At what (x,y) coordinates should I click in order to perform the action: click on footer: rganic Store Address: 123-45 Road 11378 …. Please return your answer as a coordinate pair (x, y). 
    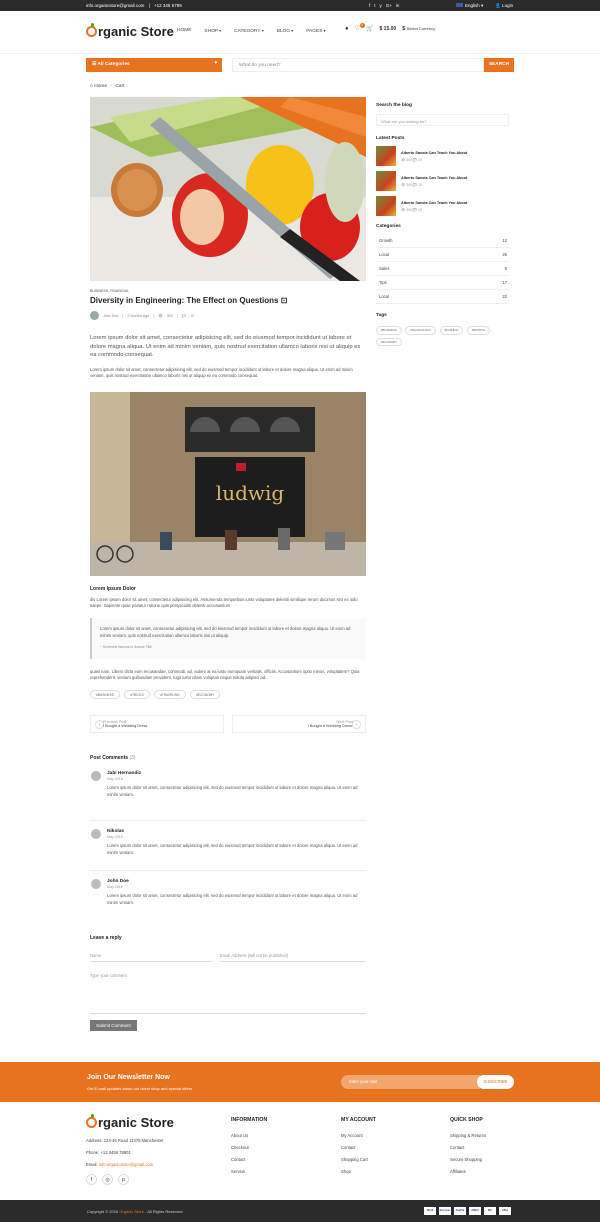
    Looking at the image, I should click on (300, 1151).